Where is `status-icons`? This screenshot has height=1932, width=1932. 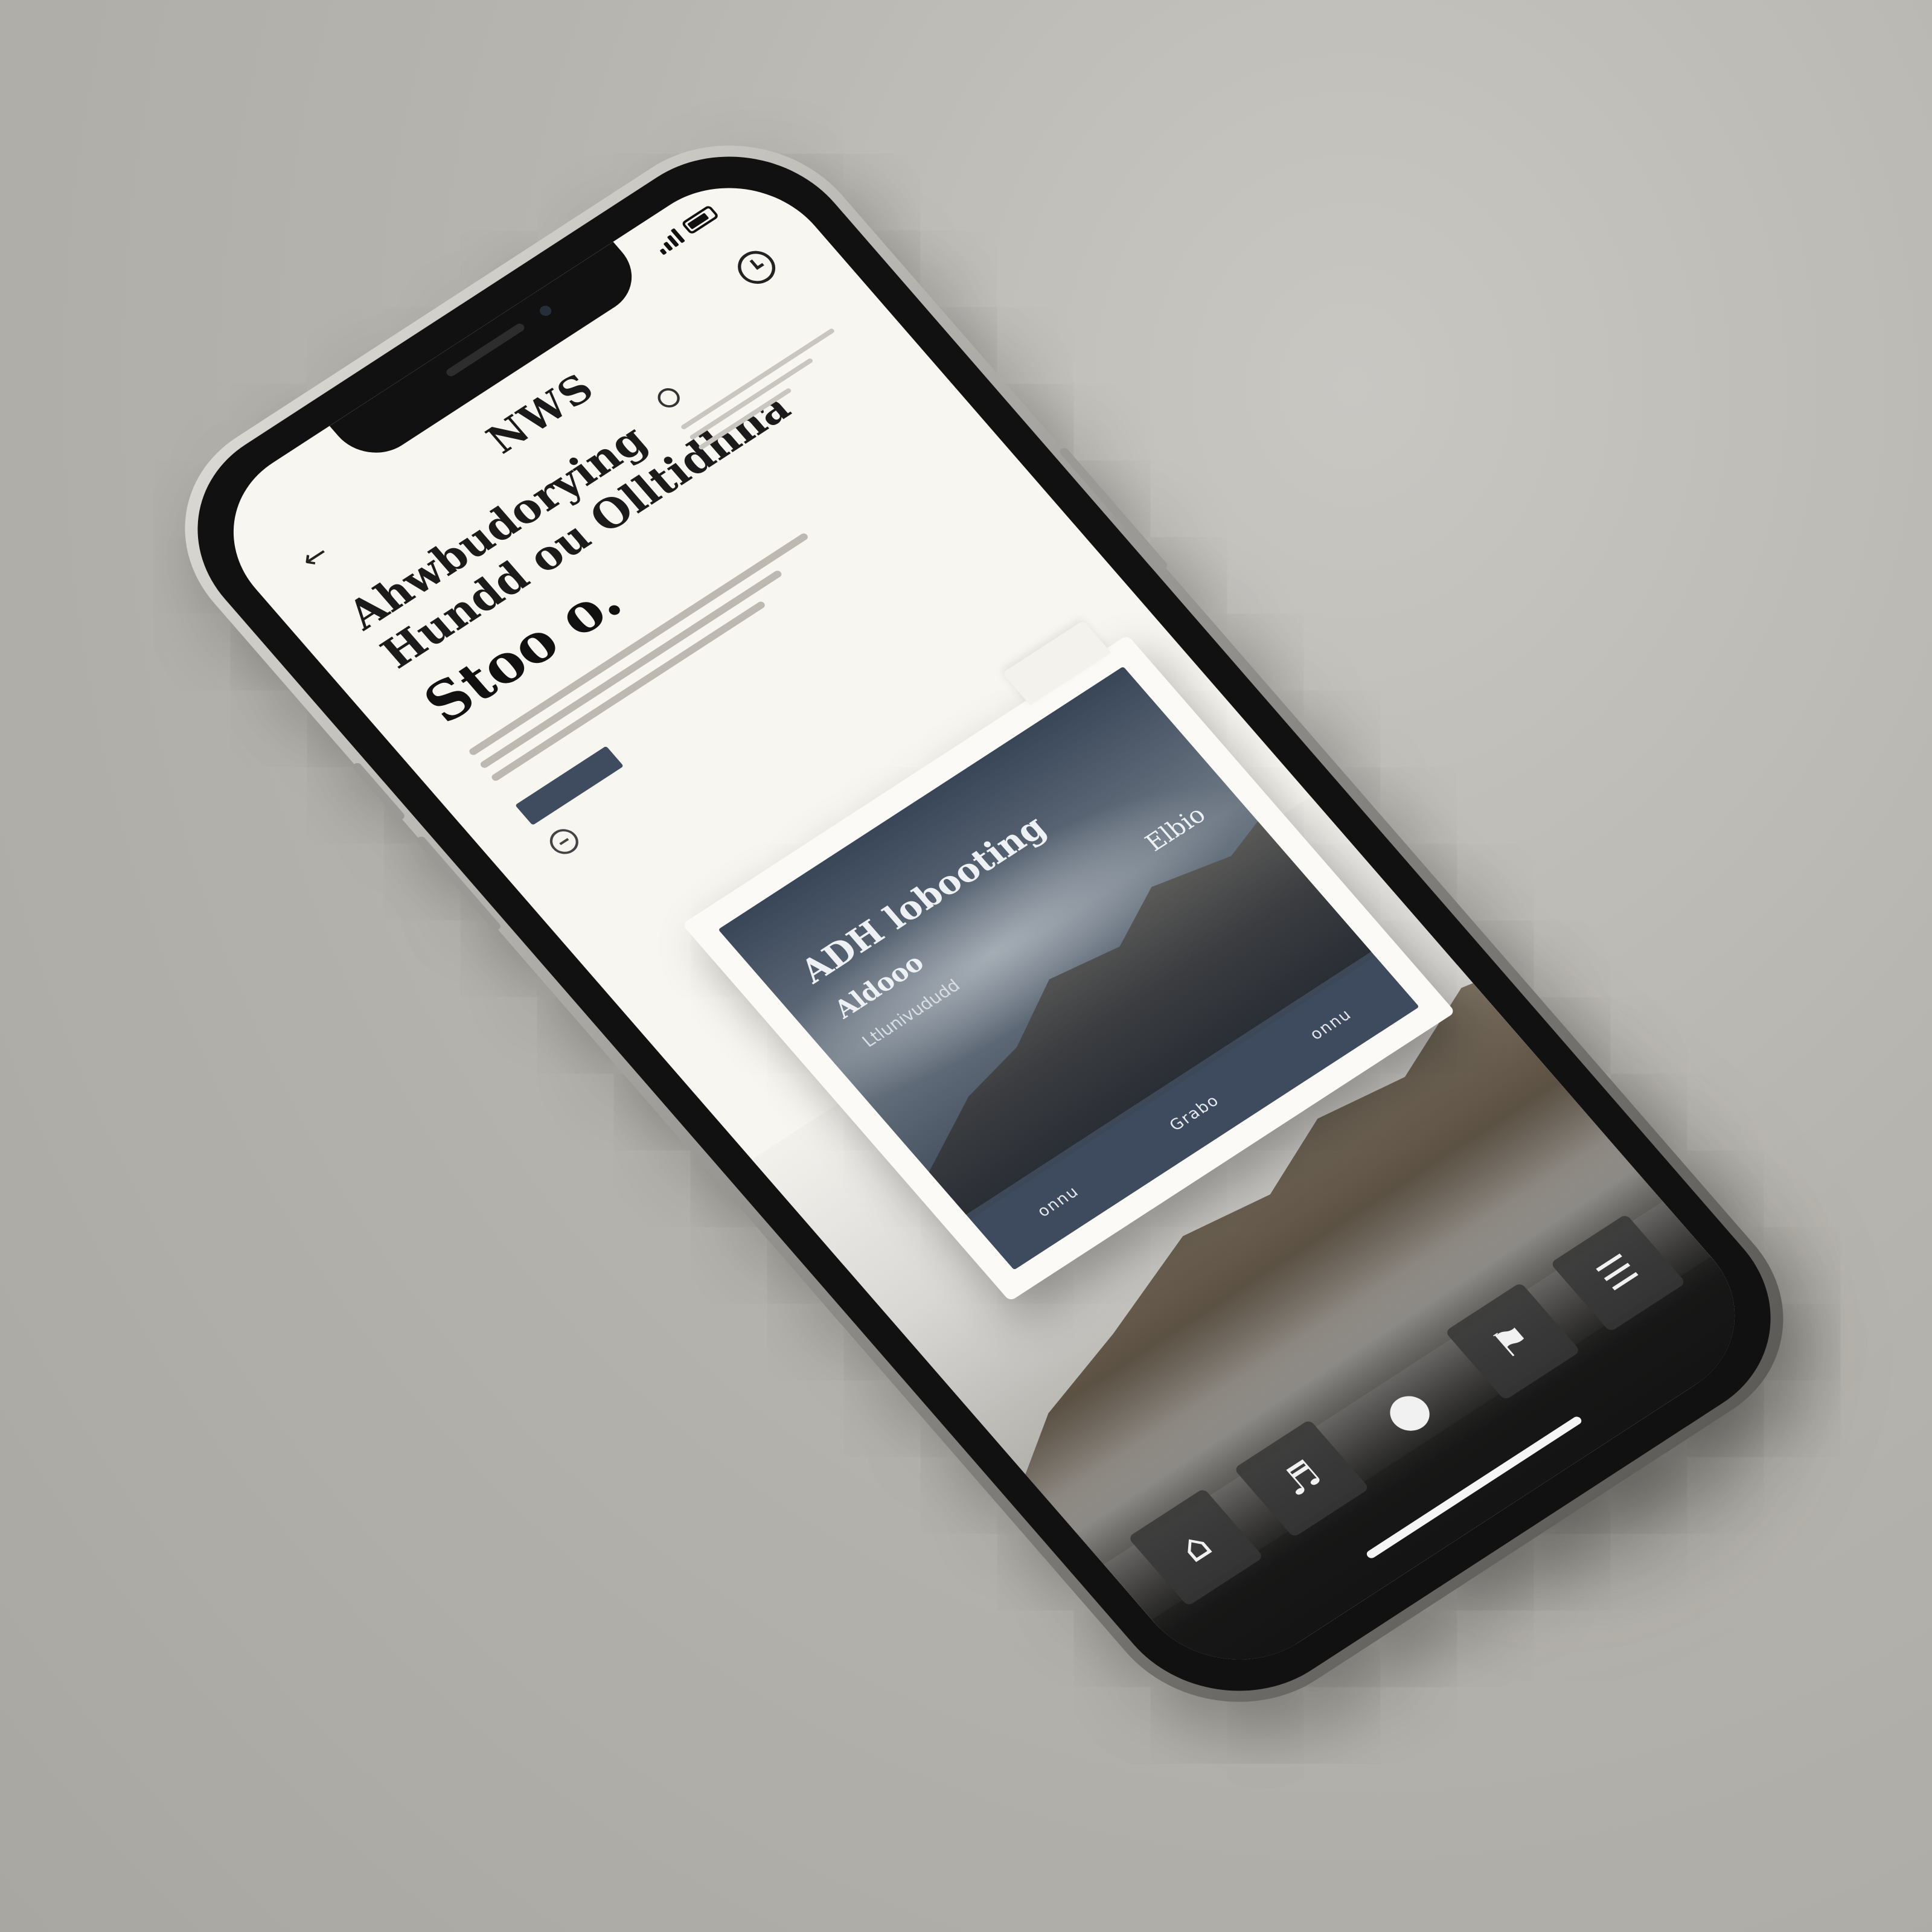 status-icons is located at coordinates (686, 229).